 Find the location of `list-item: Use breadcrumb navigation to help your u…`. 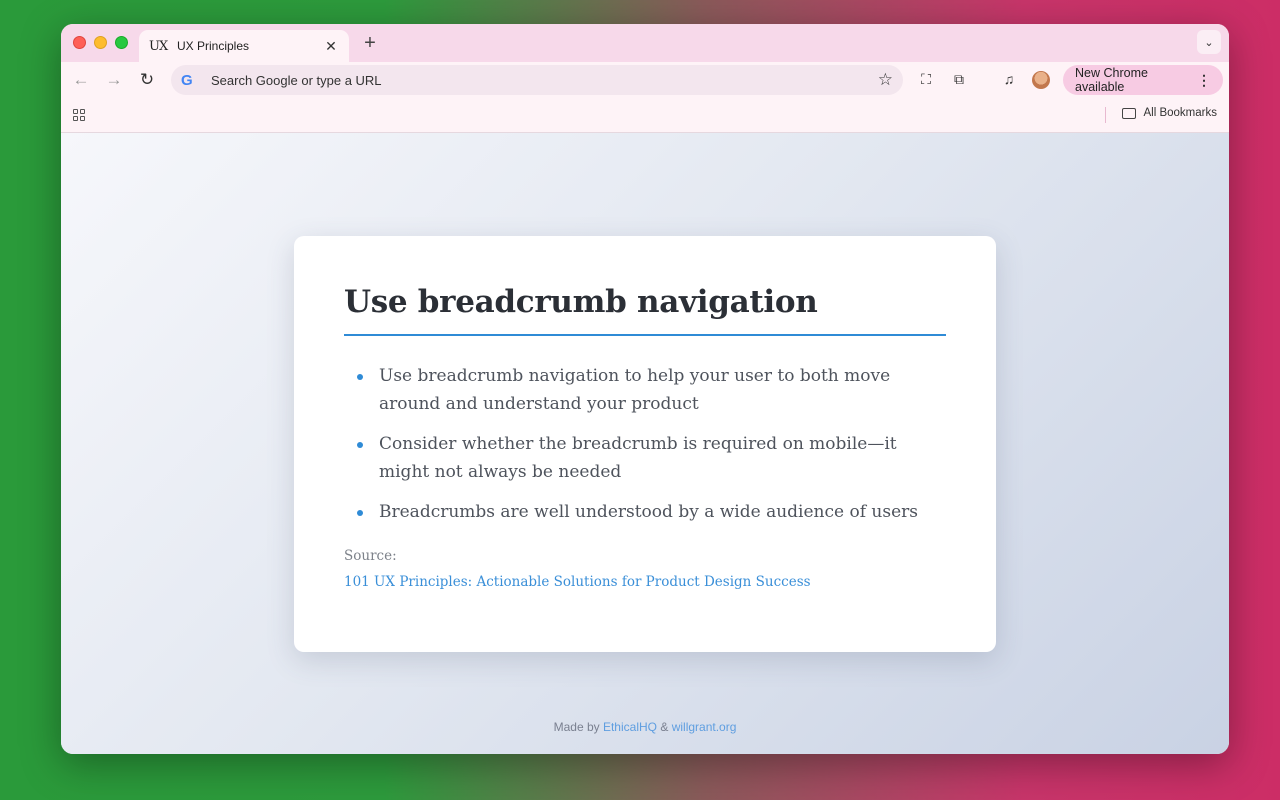

list-item: Use breadcrumb navigation to help your u… is located at coordinates (645, 390).